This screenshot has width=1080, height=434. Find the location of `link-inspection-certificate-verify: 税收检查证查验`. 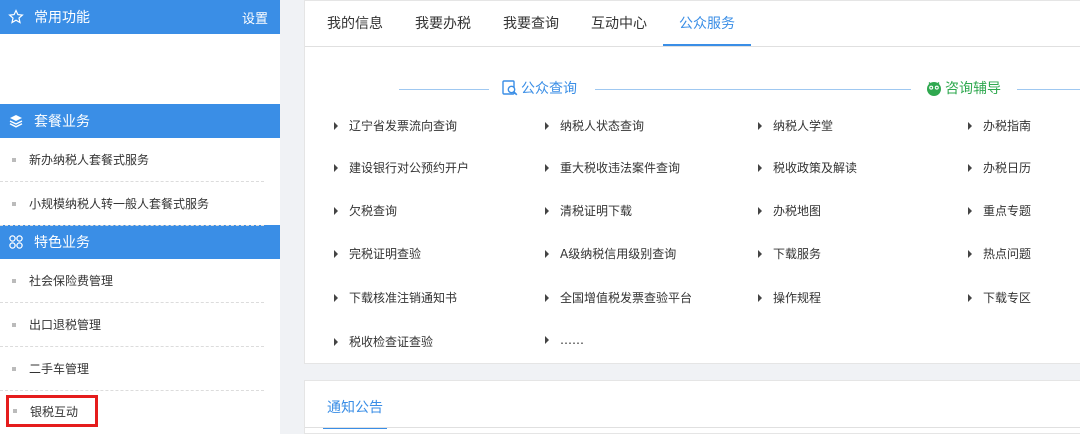

link-inspection-certificate-verify: 税收检查证查验 is located at coordinates (383, 341).